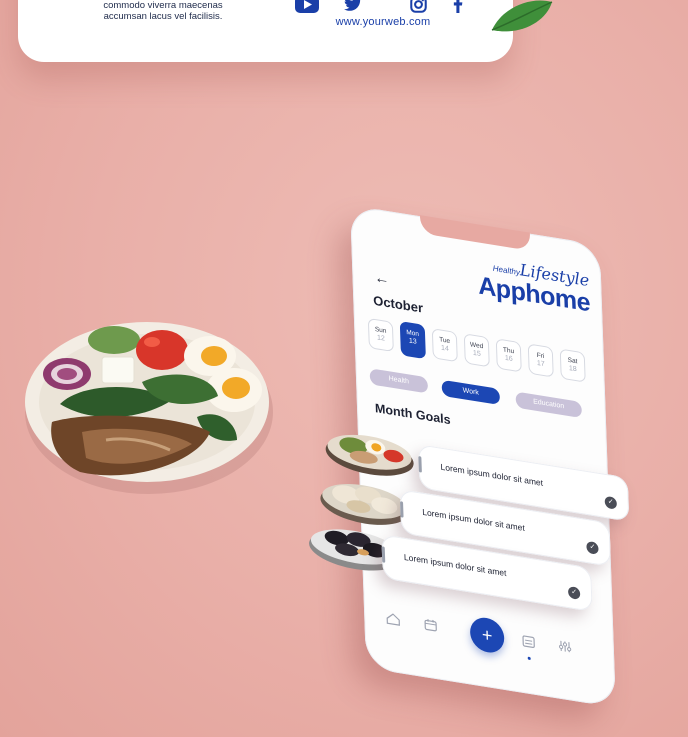 The height and width of the screenshot is (737, 688). Describe the element at coordinates (476, 350) in the screenshot. I see `day-wed: Wed 15` at that location.